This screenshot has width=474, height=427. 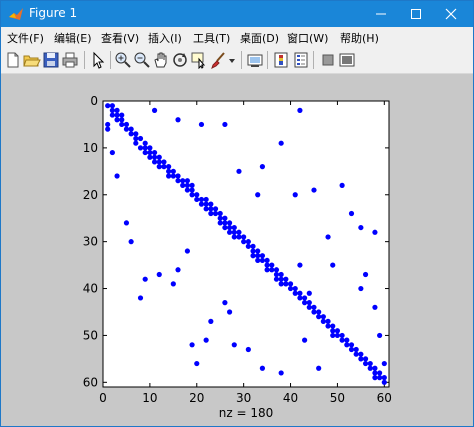 I want to click on y-tick-label: 0, so click(x=94, y=101).